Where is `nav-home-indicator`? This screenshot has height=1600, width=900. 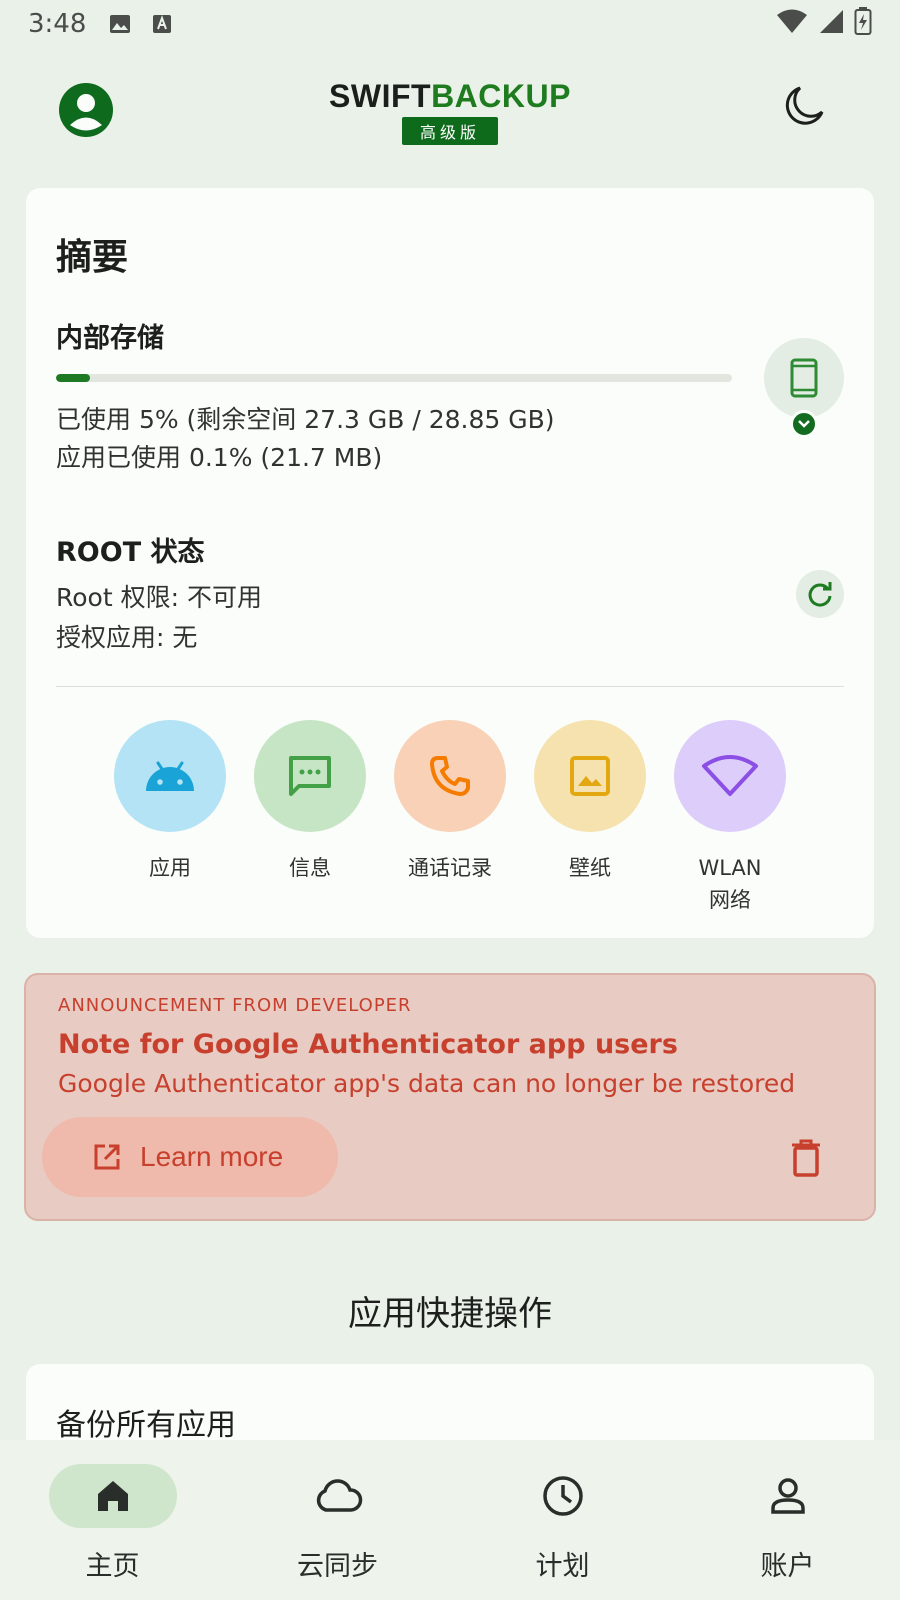
nav-home-indicator is located at coordinates (112, 1496).